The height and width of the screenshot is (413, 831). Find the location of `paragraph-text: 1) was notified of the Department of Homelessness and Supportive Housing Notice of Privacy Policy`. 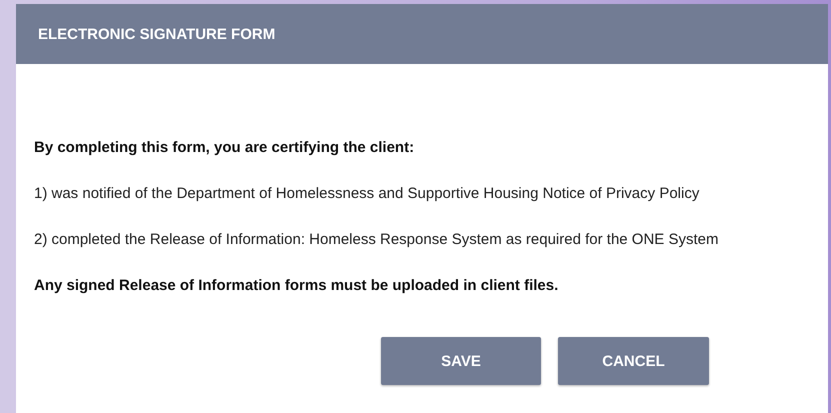

paragraph-text: 1) was notified of the Department of Homelessness and Supportive Housing Notice of Privacy Policy is located at coordinates (367, 194).